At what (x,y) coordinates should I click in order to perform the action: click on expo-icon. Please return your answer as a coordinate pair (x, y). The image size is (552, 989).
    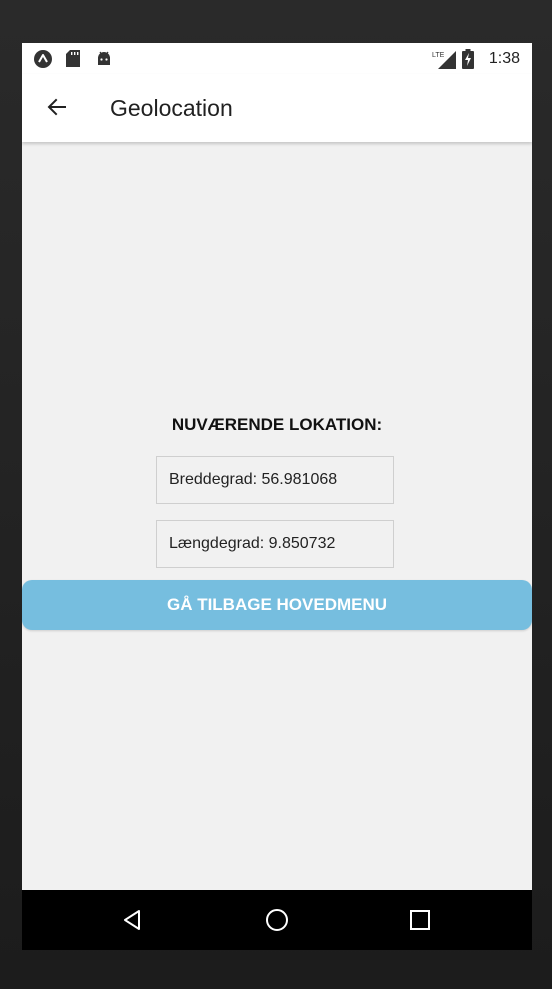
    Looking at the image, I should click on (43, 61).